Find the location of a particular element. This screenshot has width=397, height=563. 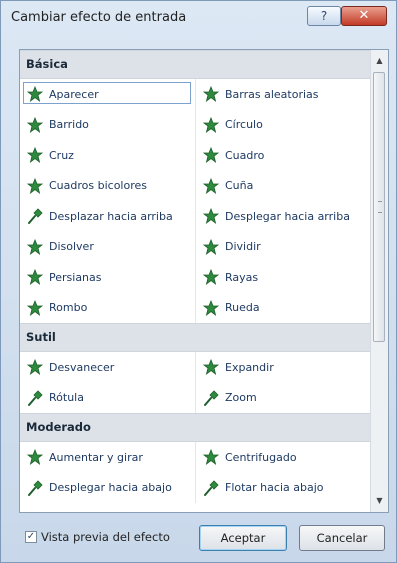

effect-item-label: Rombo is located at coordinates (68, 308).